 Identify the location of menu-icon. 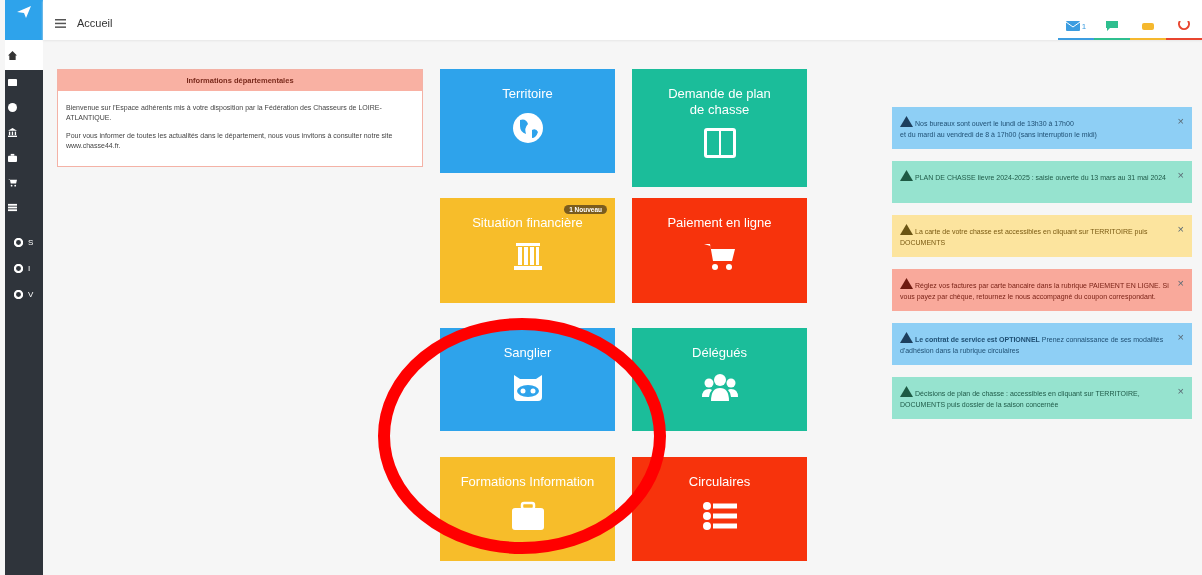
(60, 23).